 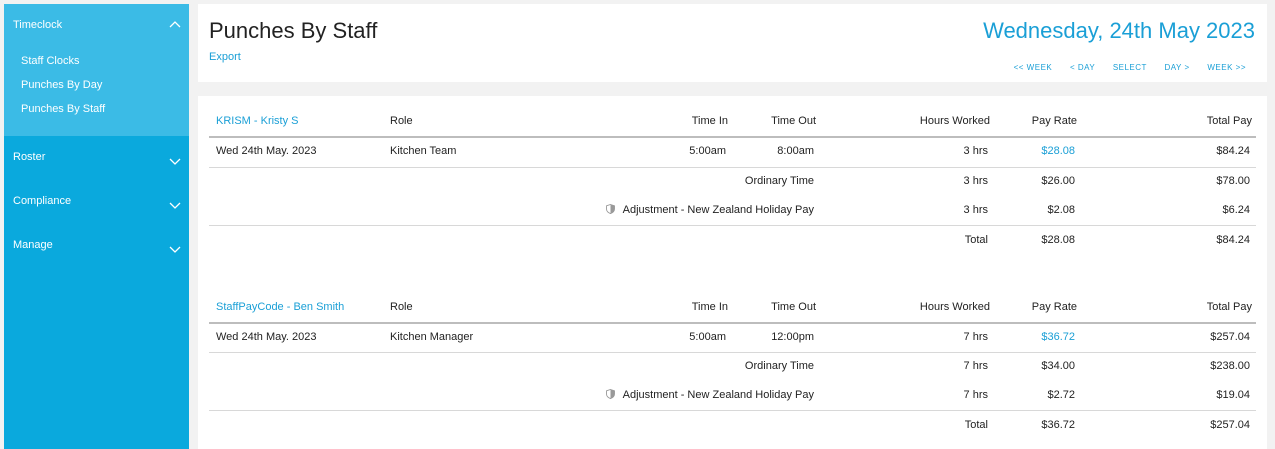 What do you see at coordinates (1226, 67) in the screenshot?
I see `next-week-button: WEEK >>` at bounding box center [1226, 67].